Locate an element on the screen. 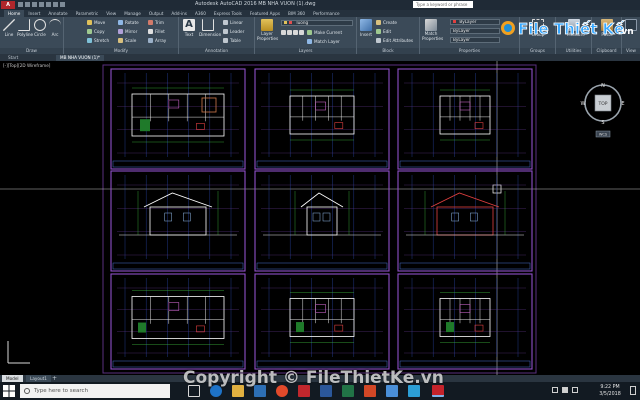 This screenshot has width=640, height=400. draw-panel: Line Polyline Circle Arc Draw is located at coordinates (32, 35).